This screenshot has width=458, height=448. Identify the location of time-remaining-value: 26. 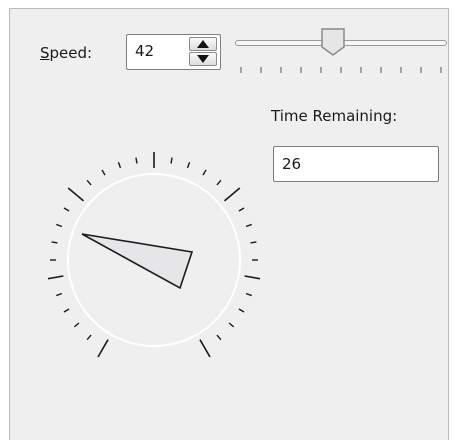
(292, 164).